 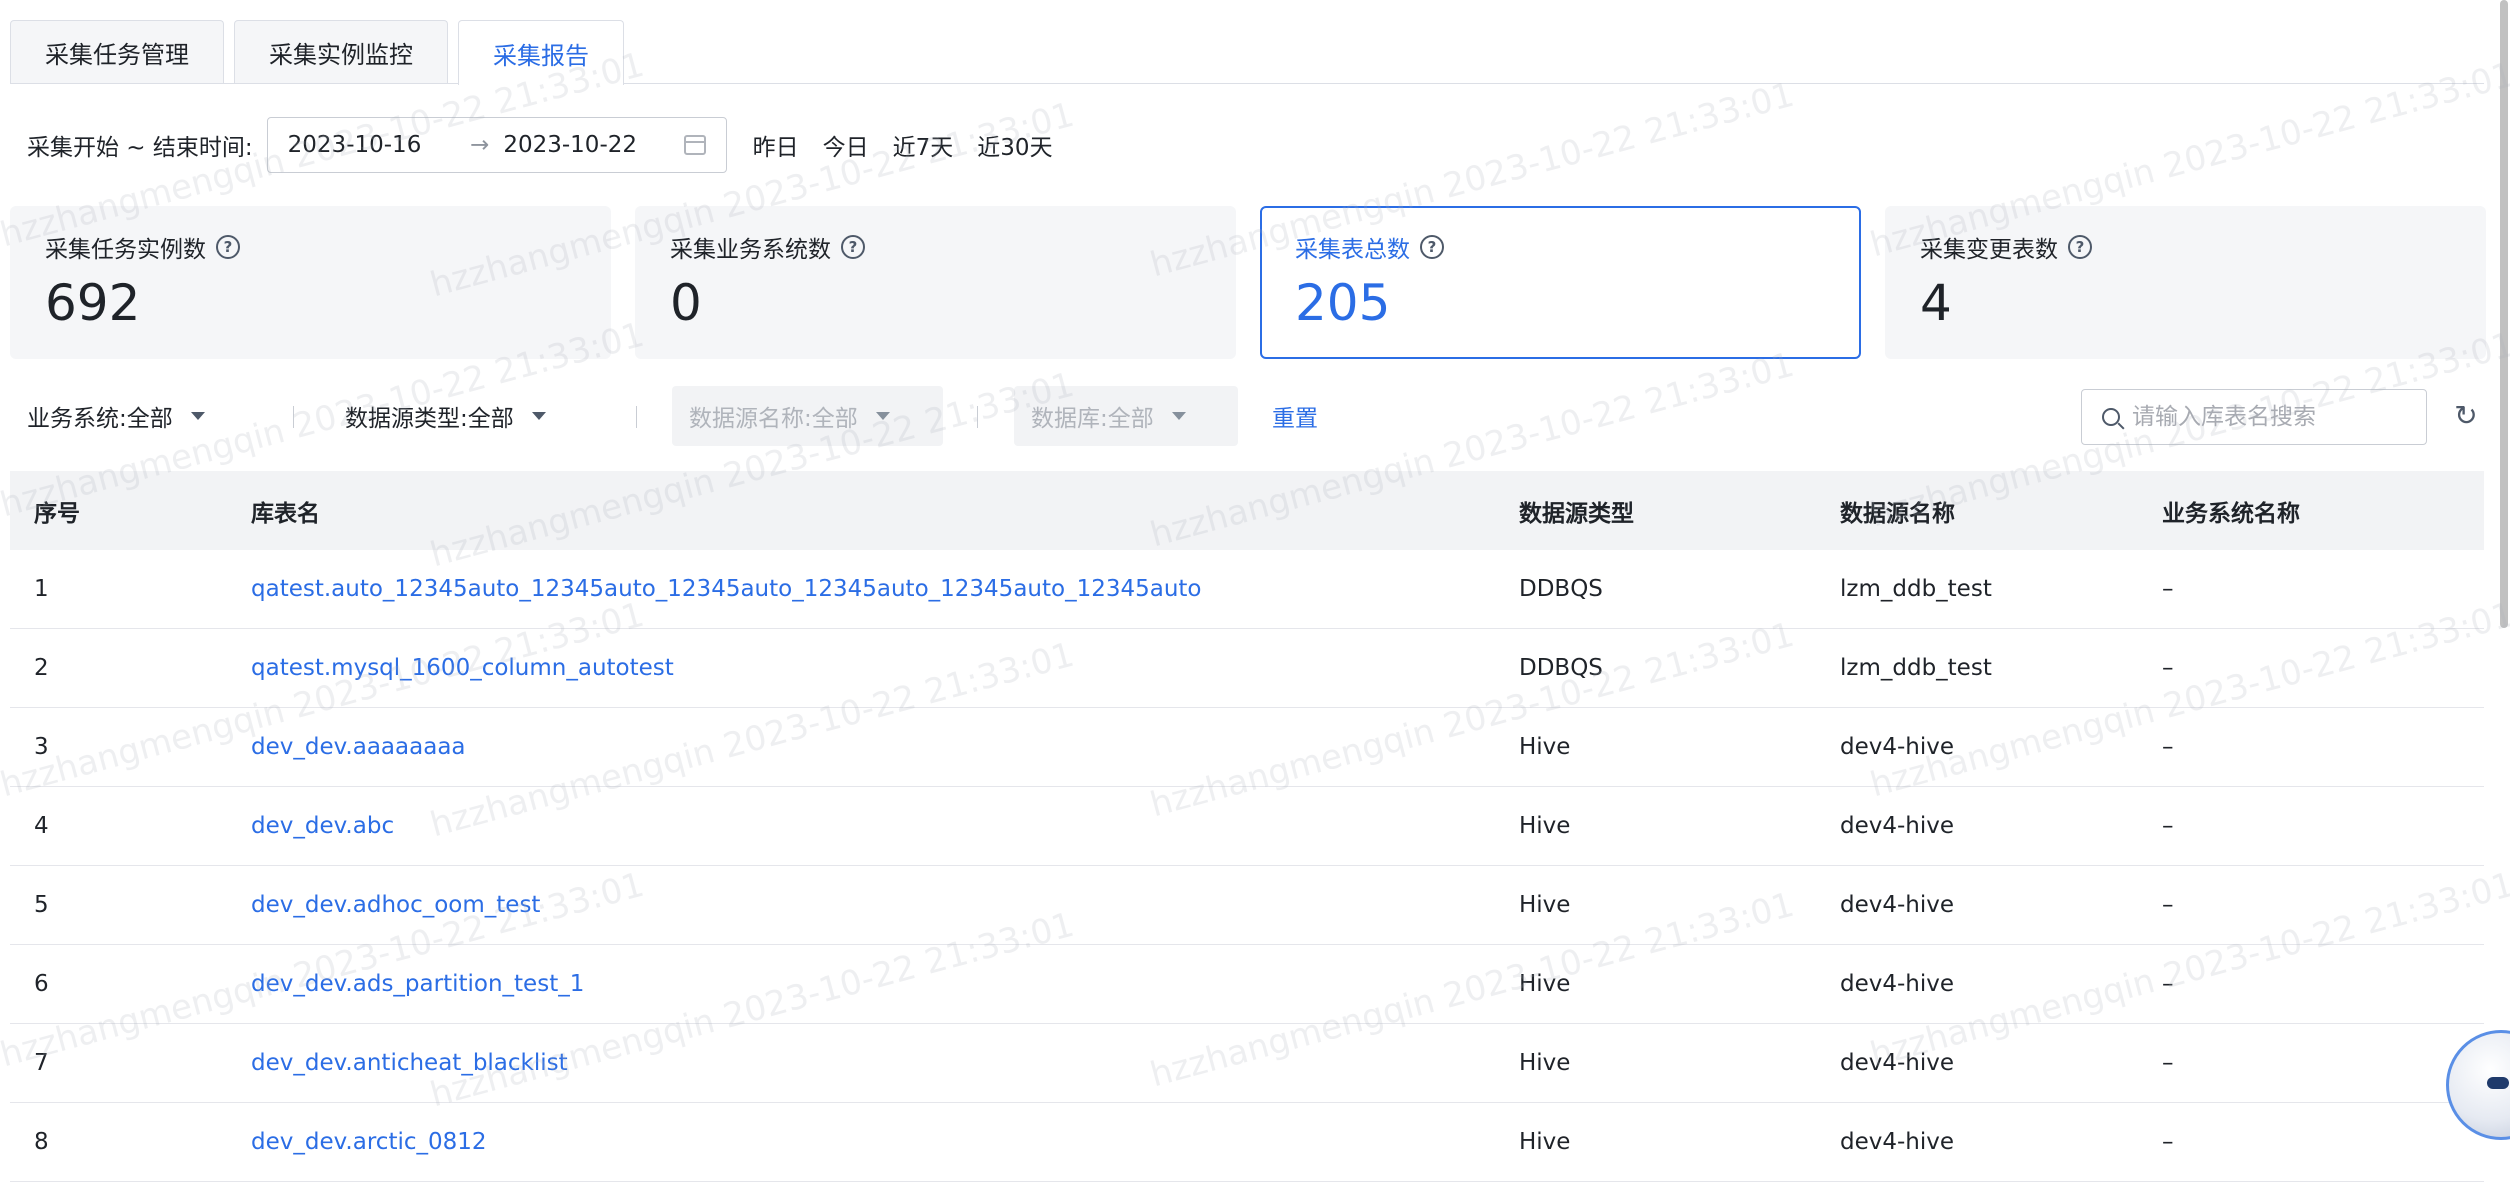 What do you see at coordinates (695, 145) in the screenshot?
I see `calendar-icon` at bounding box center [695, 145].